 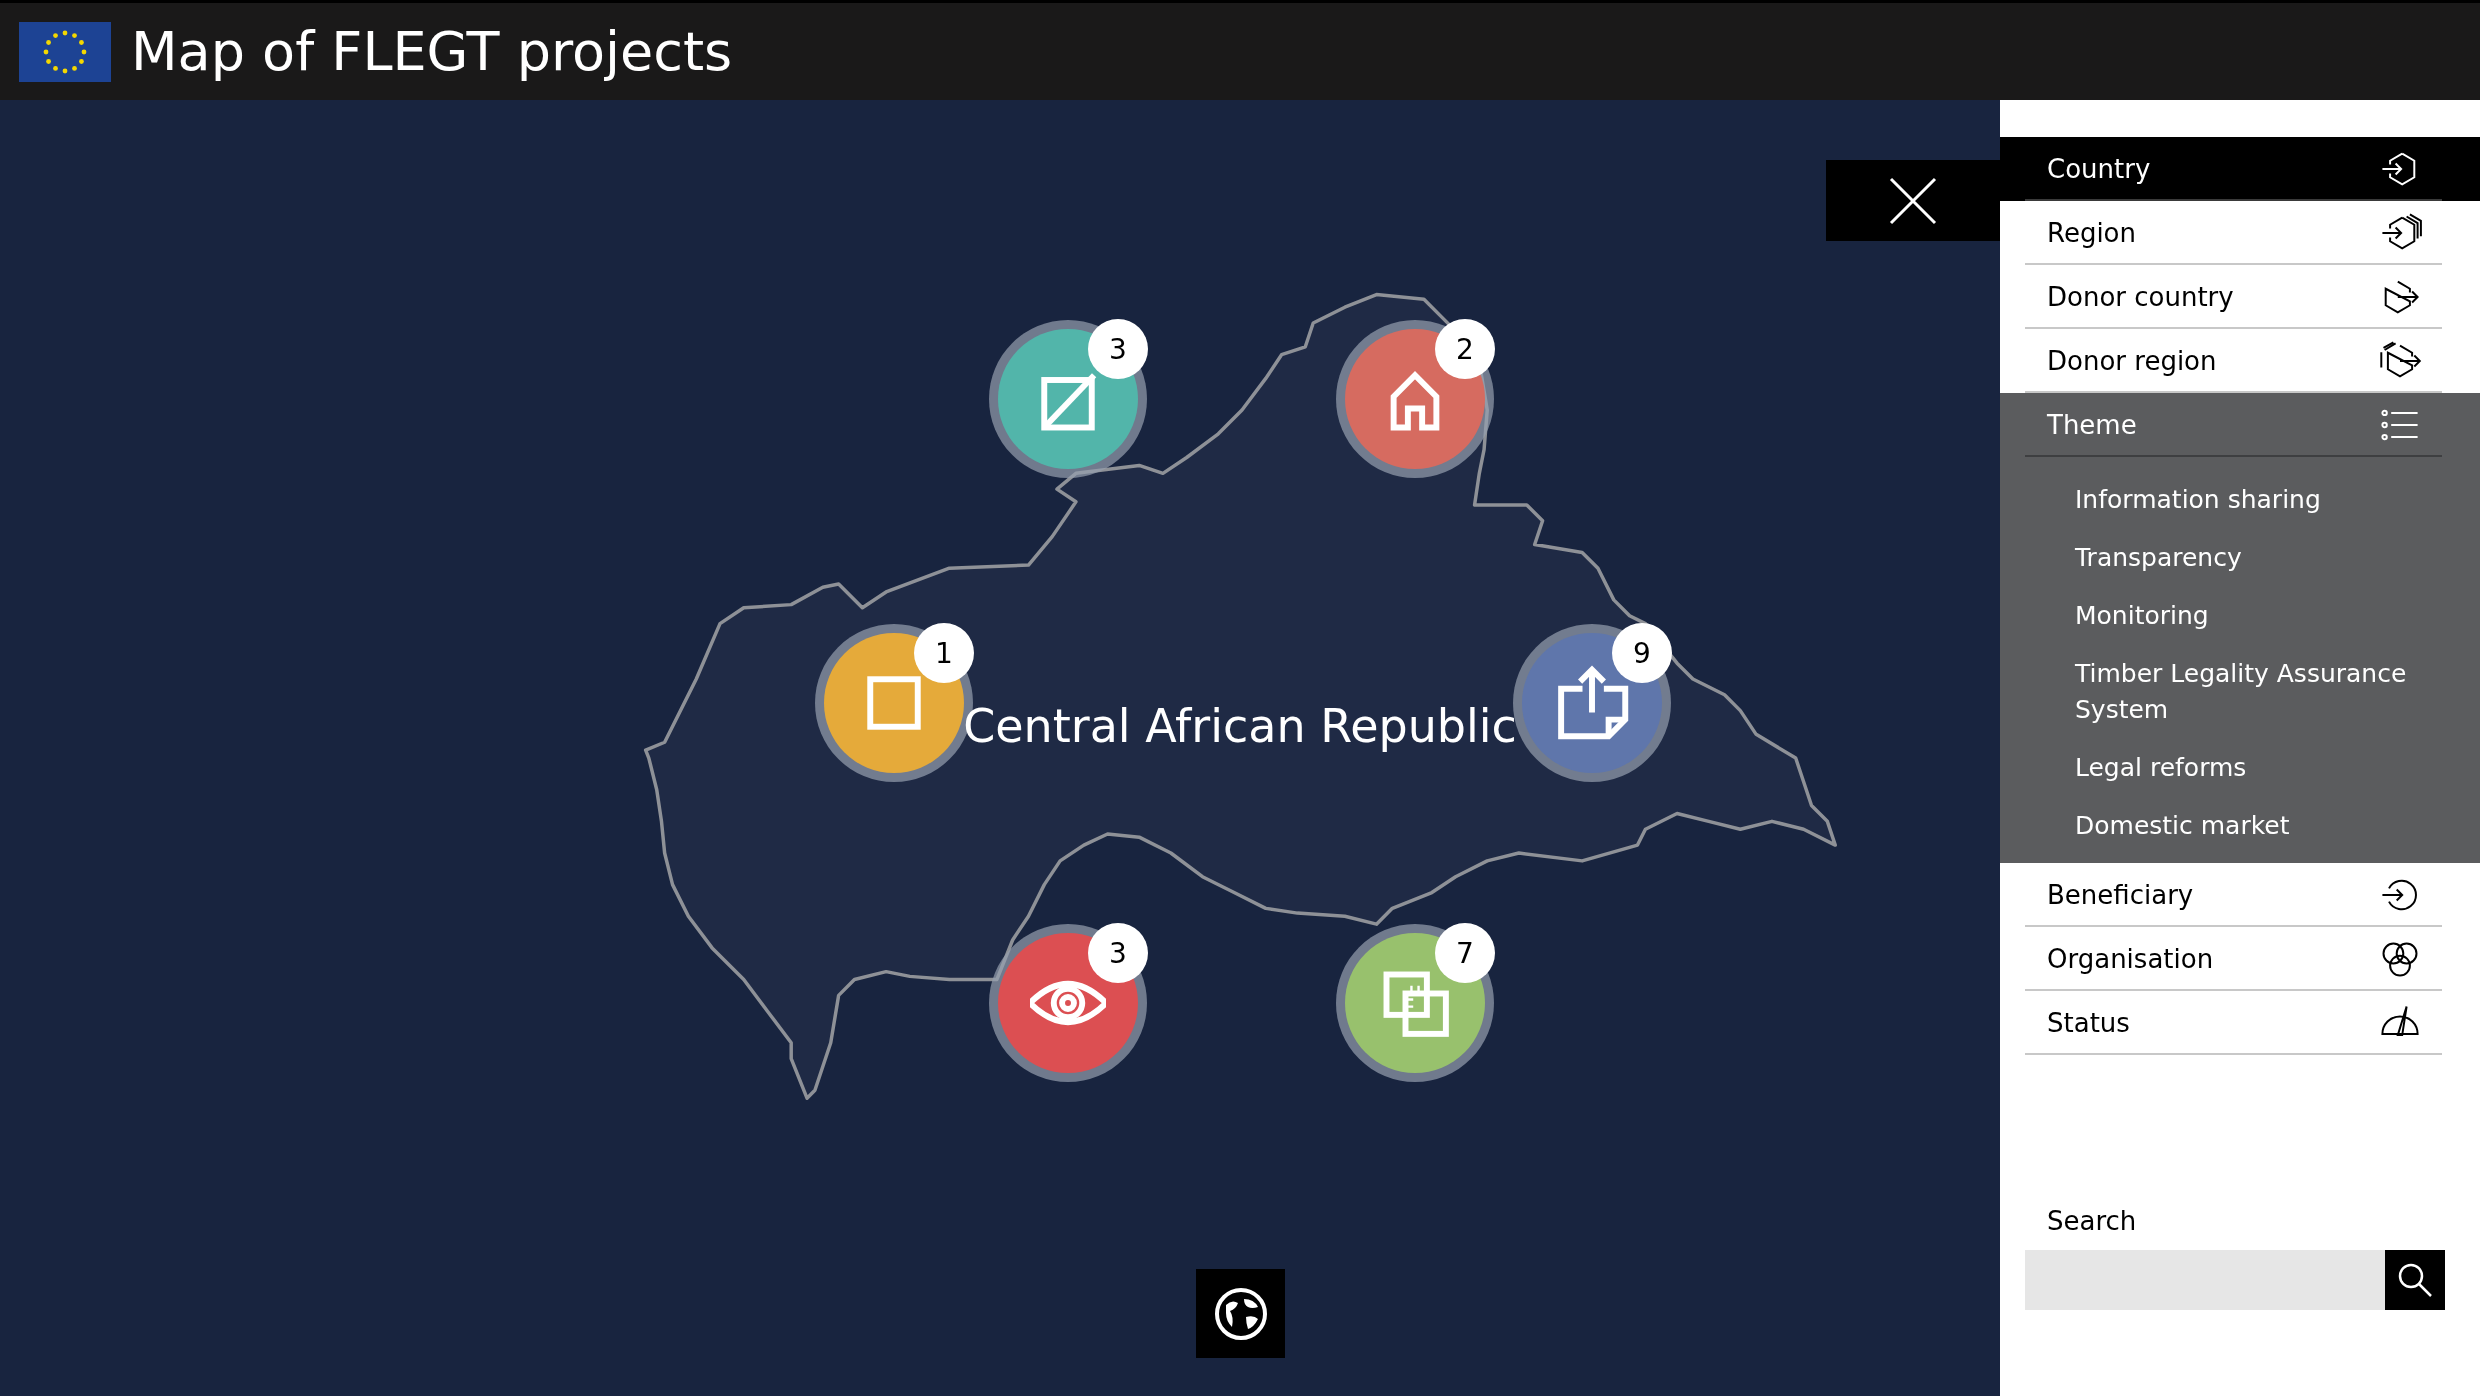 I want to click on filter-item: Country, so click(x=2240, y=169).